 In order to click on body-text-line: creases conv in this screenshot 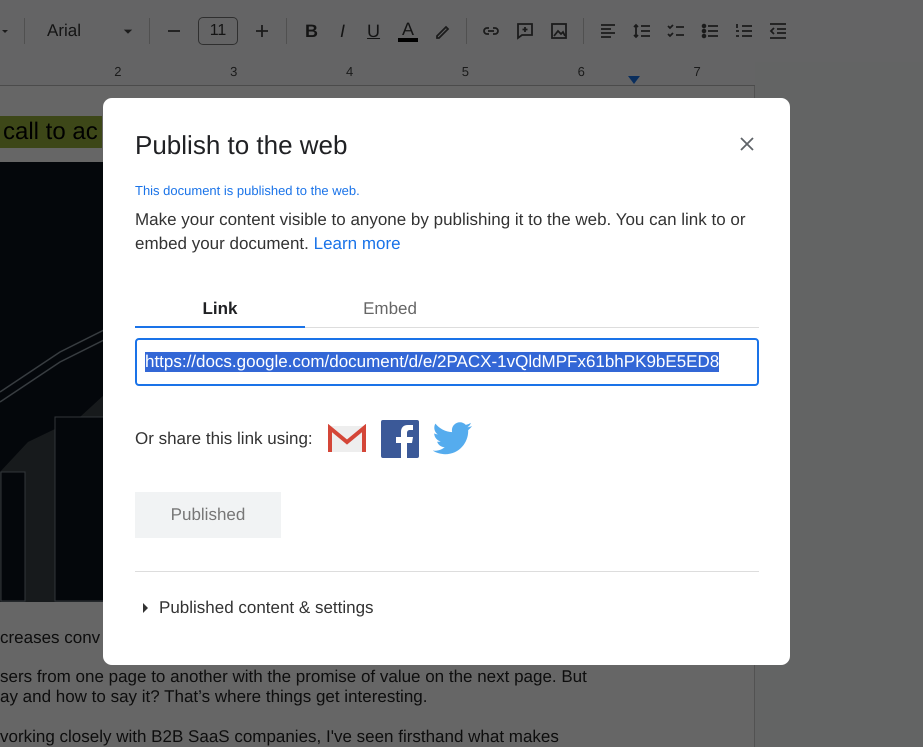, I will do `click(51, 638)`.